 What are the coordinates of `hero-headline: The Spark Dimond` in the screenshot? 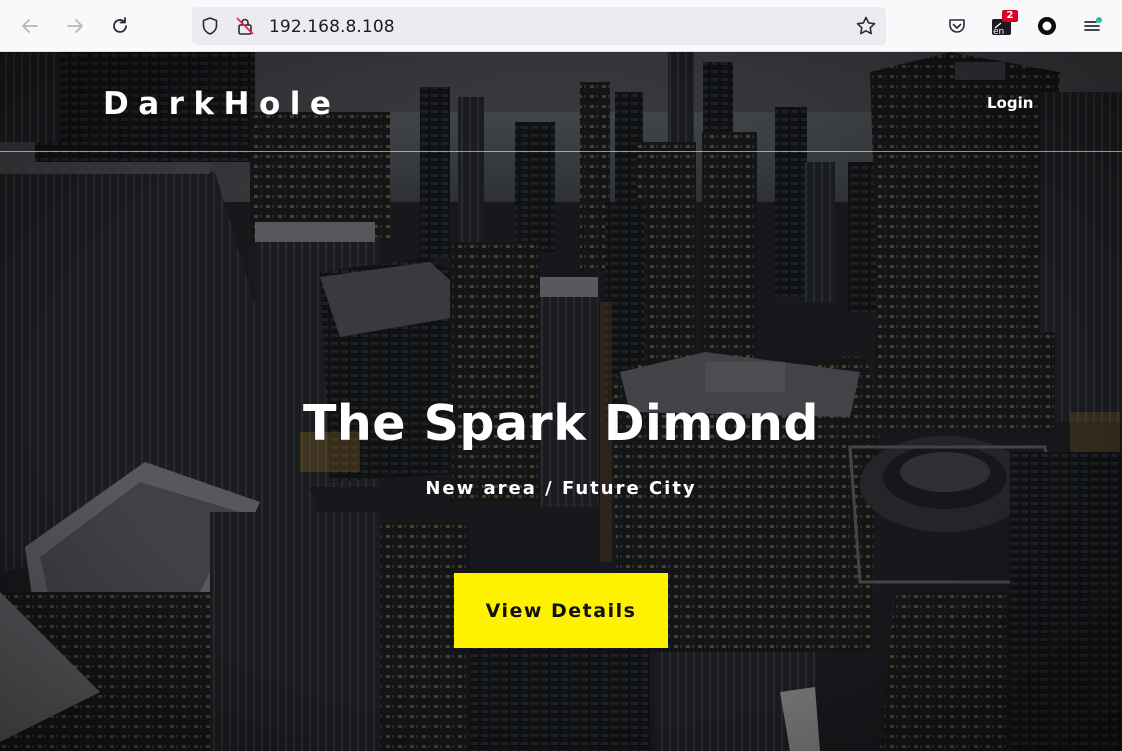 It's located at (561, 423).